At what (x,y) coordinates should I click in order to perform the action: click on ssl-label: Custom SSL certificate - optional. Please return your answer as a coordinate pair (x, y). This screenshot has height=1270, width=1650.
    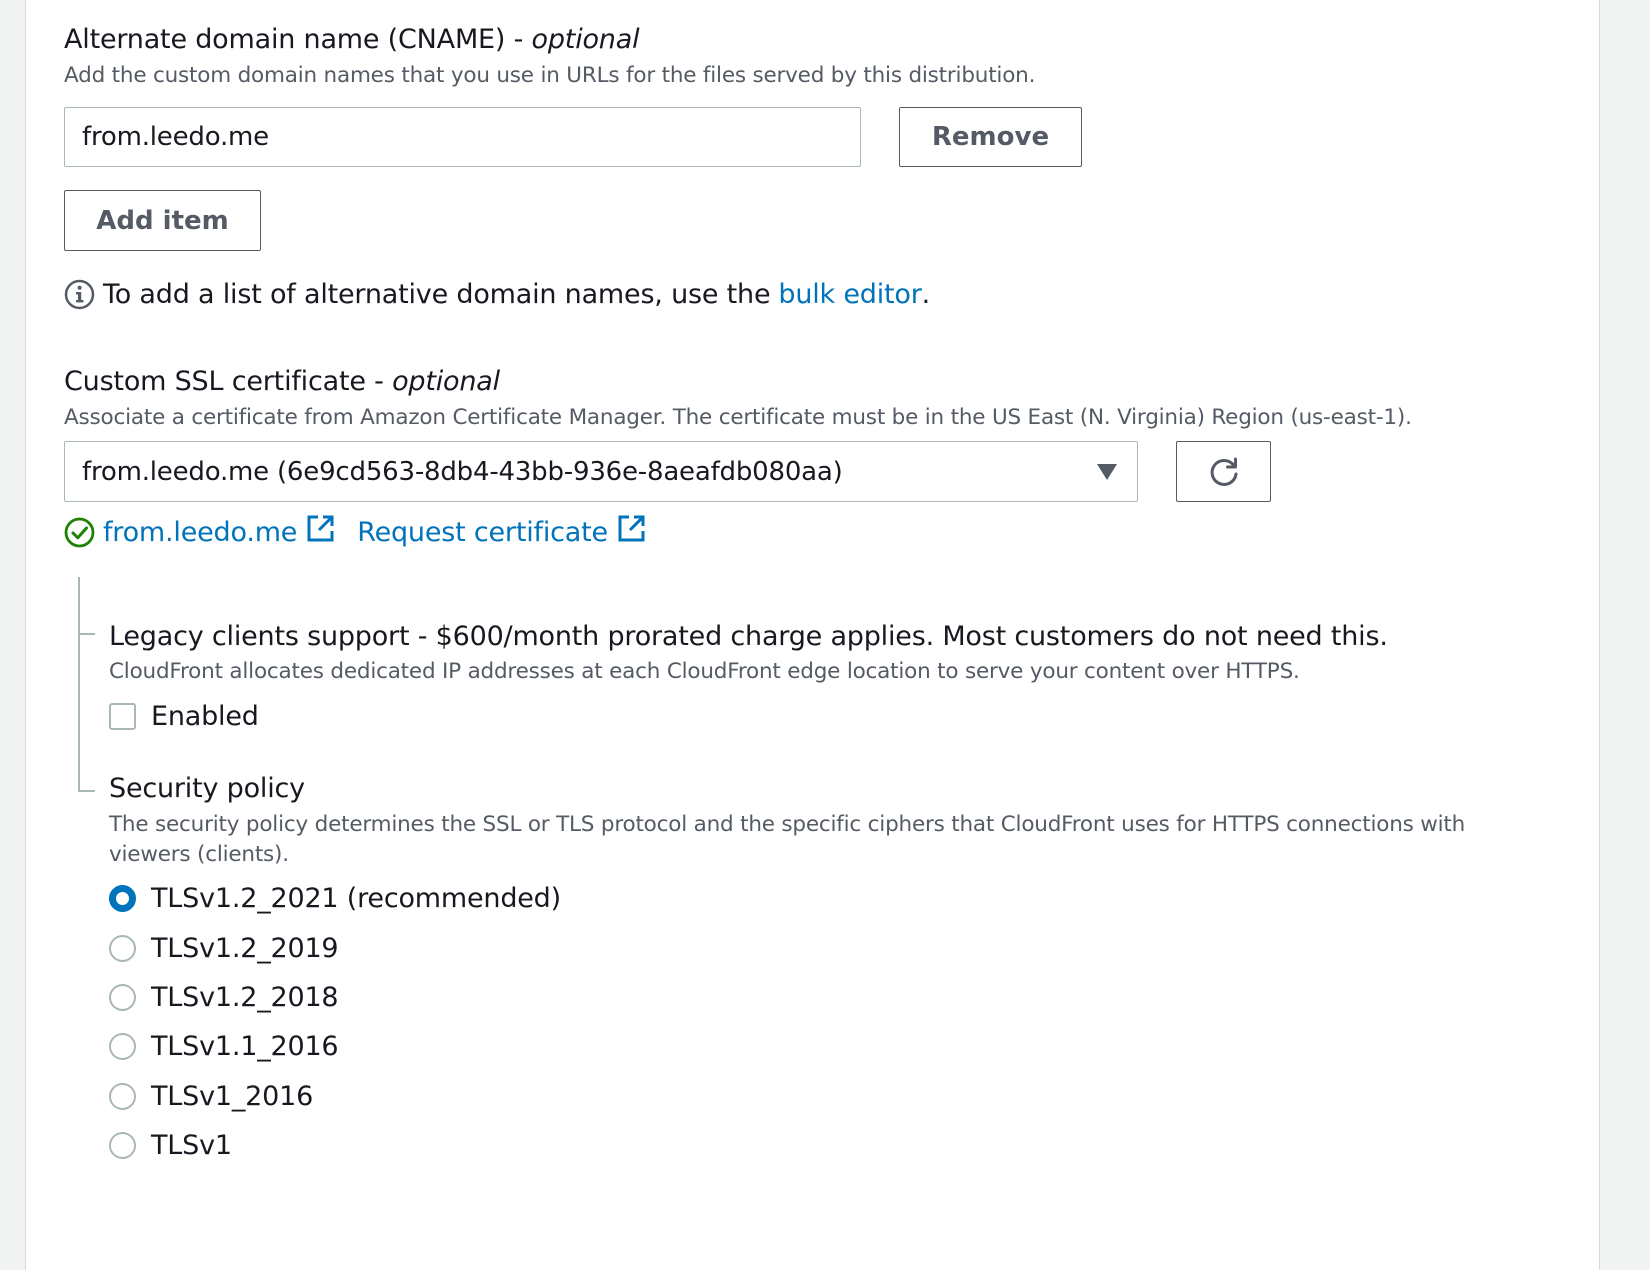
    Looking at the image, I should click on (282, 381).